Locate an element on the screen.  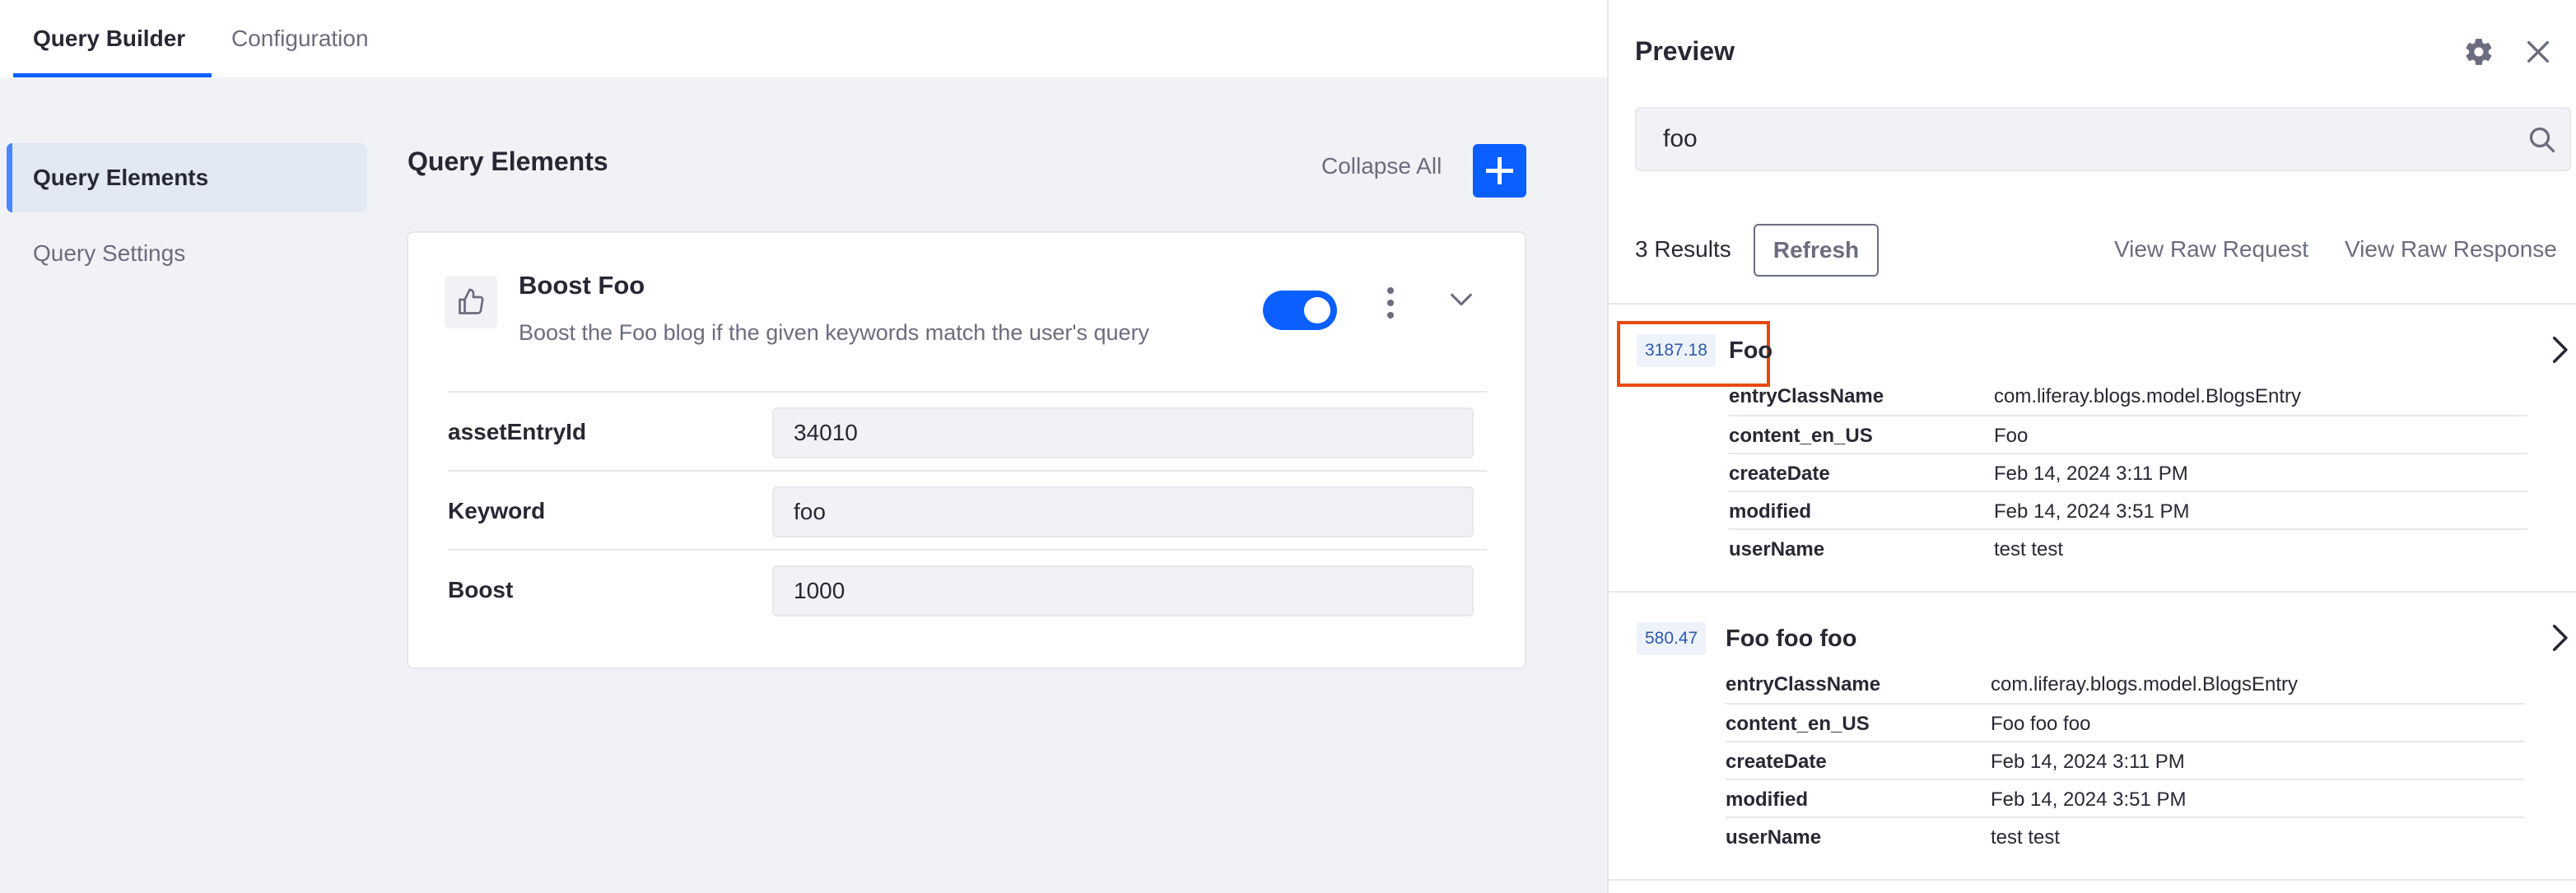
toggle-knob is located at coordinates (1317, 310).